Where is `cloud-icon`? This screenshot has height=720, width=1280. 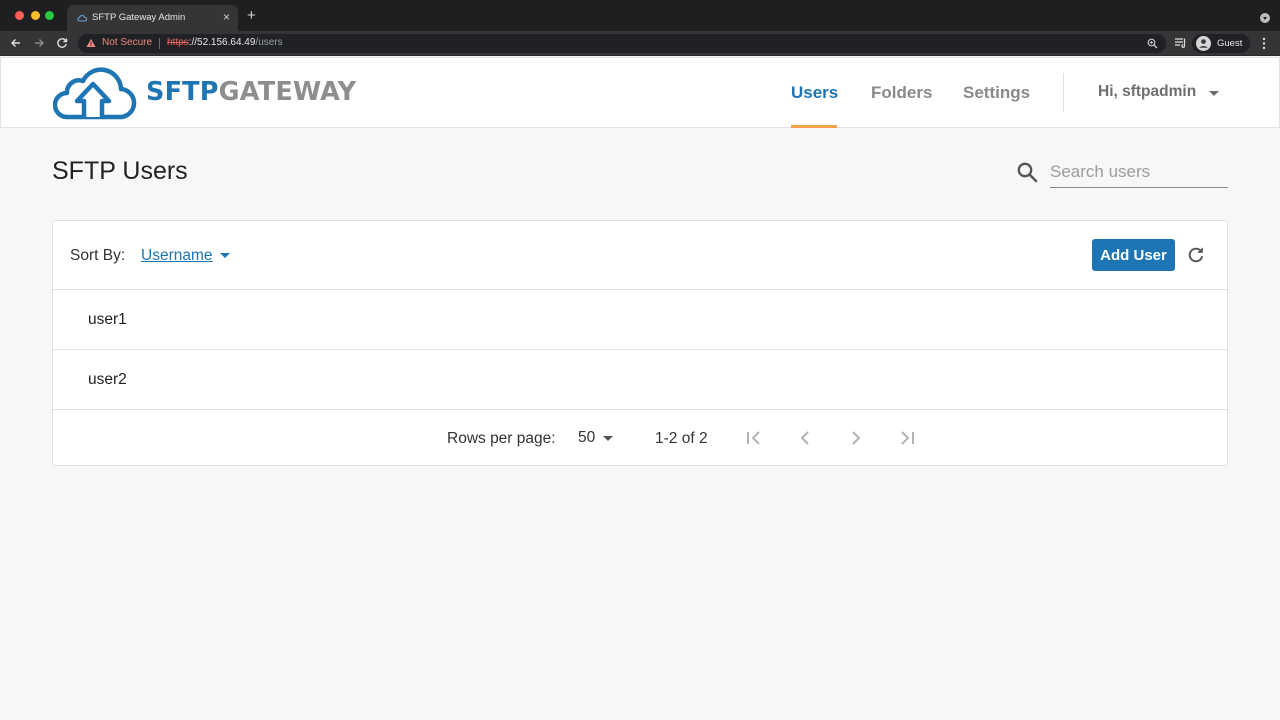
cloud-icon is located at coordinates (82, 18).